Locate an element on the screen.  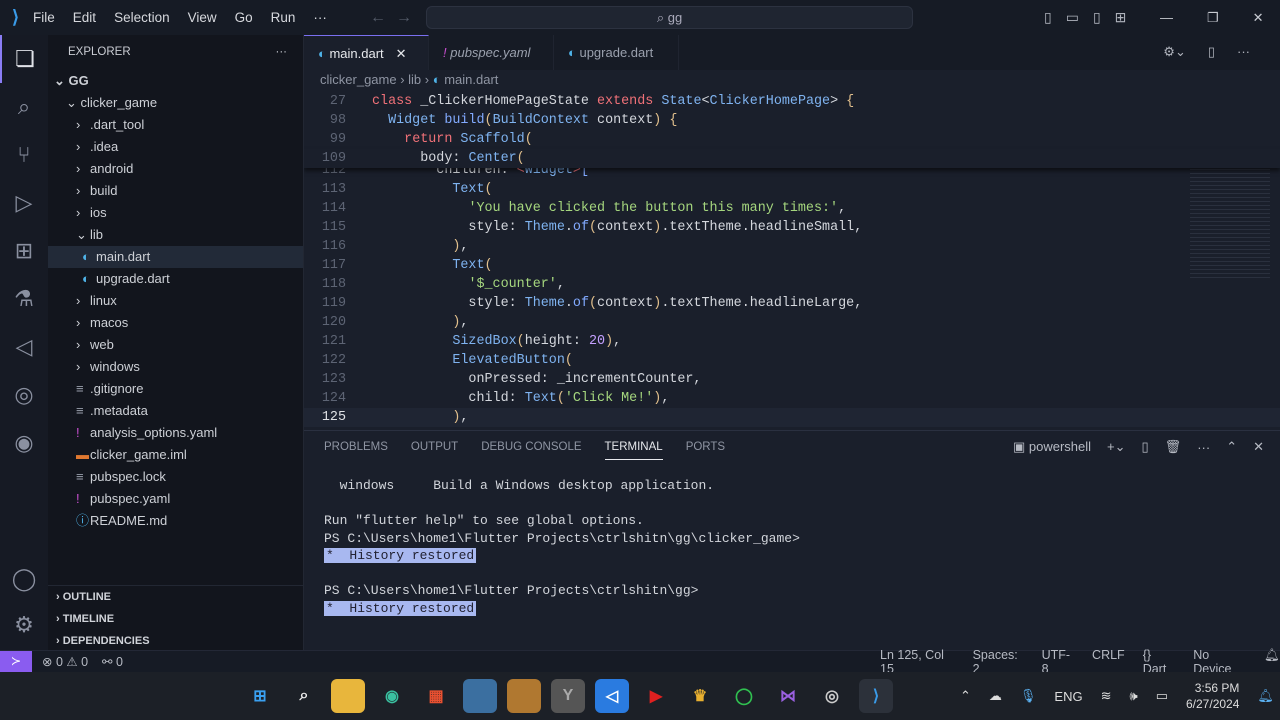
back-icon: ← is located at coordinates (378, 18).